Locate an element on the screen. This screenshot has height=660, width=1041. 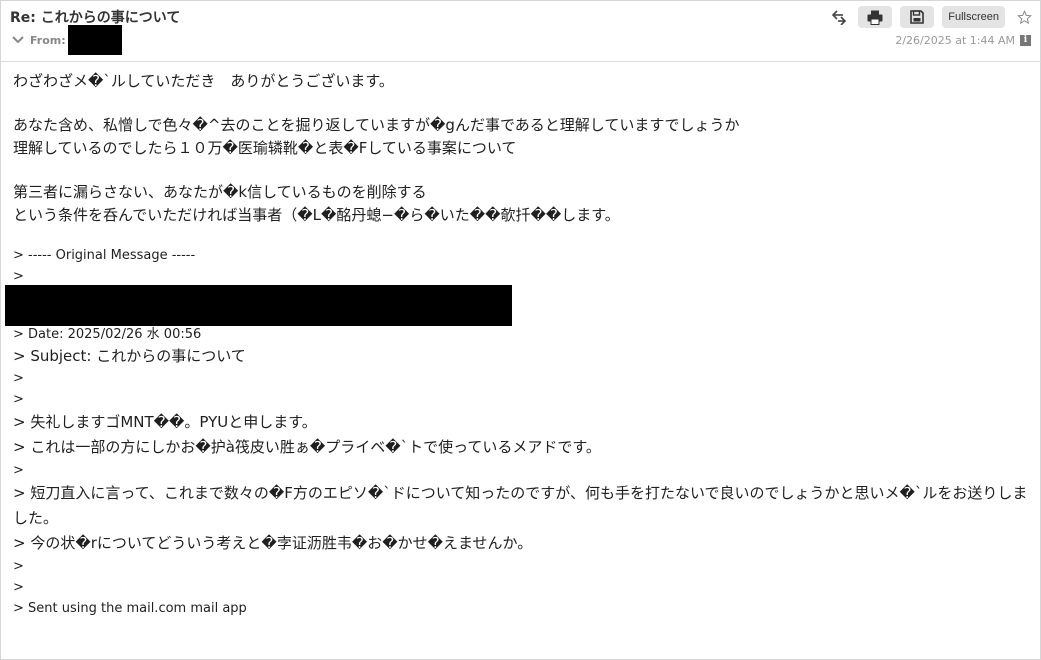
print-icon is located at coordinates (875, 17).